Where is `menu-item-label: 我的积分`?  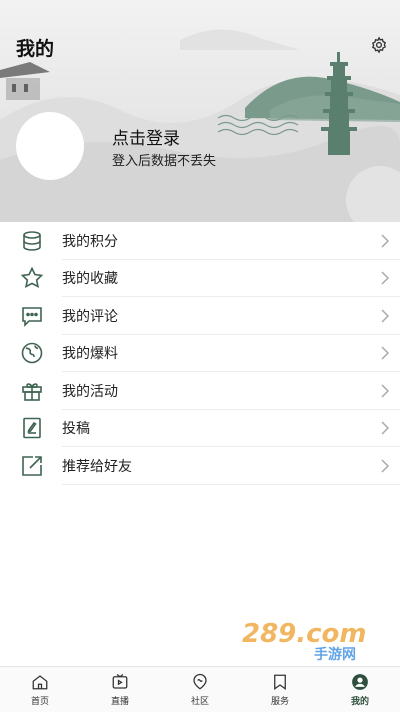
menu-item-label: 我的积分 is located at coordinates (90, 241).